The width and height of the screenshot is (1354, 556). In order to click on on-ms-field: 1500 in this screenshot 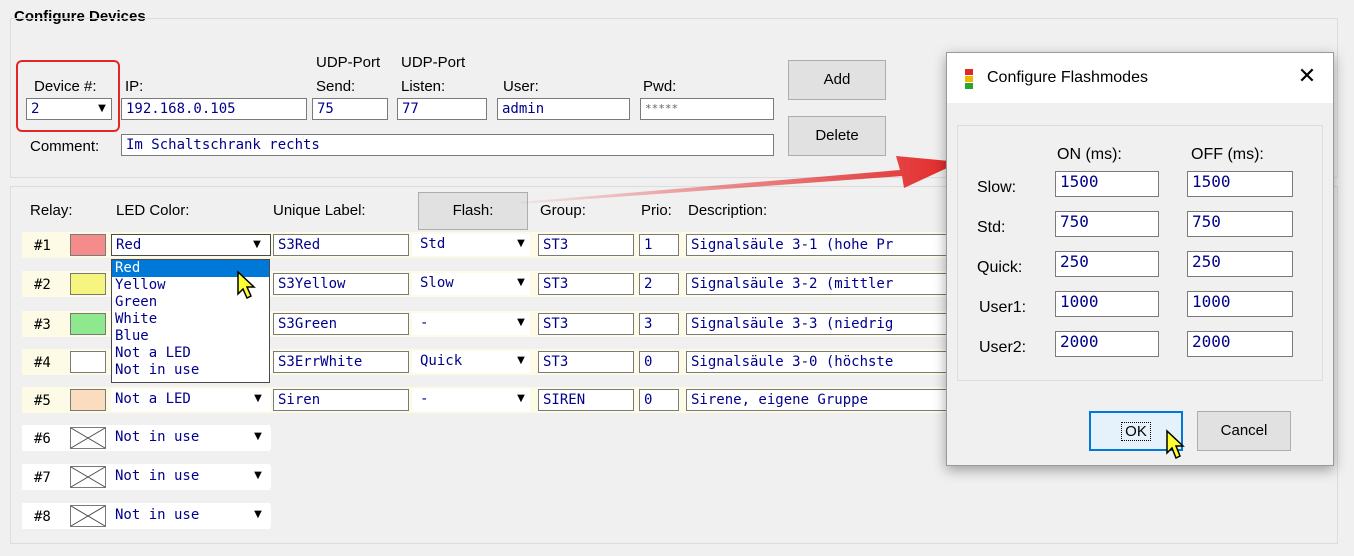, I will do `click(1107, 184)`.